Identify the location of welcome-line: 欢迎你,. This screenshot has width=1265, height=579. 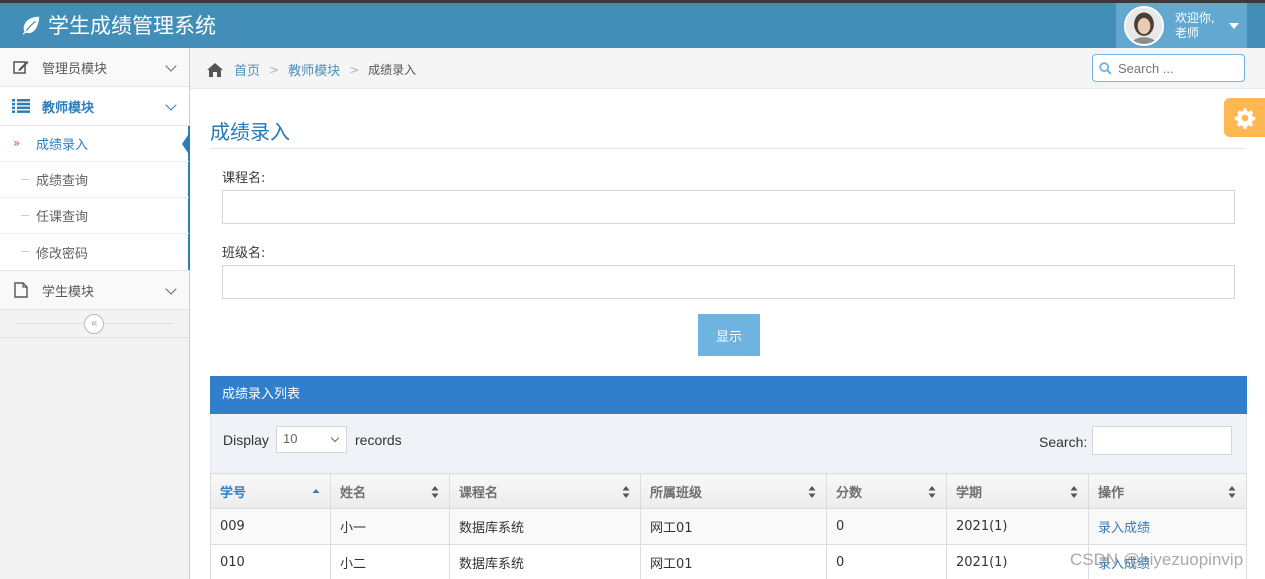
(1195, 17).